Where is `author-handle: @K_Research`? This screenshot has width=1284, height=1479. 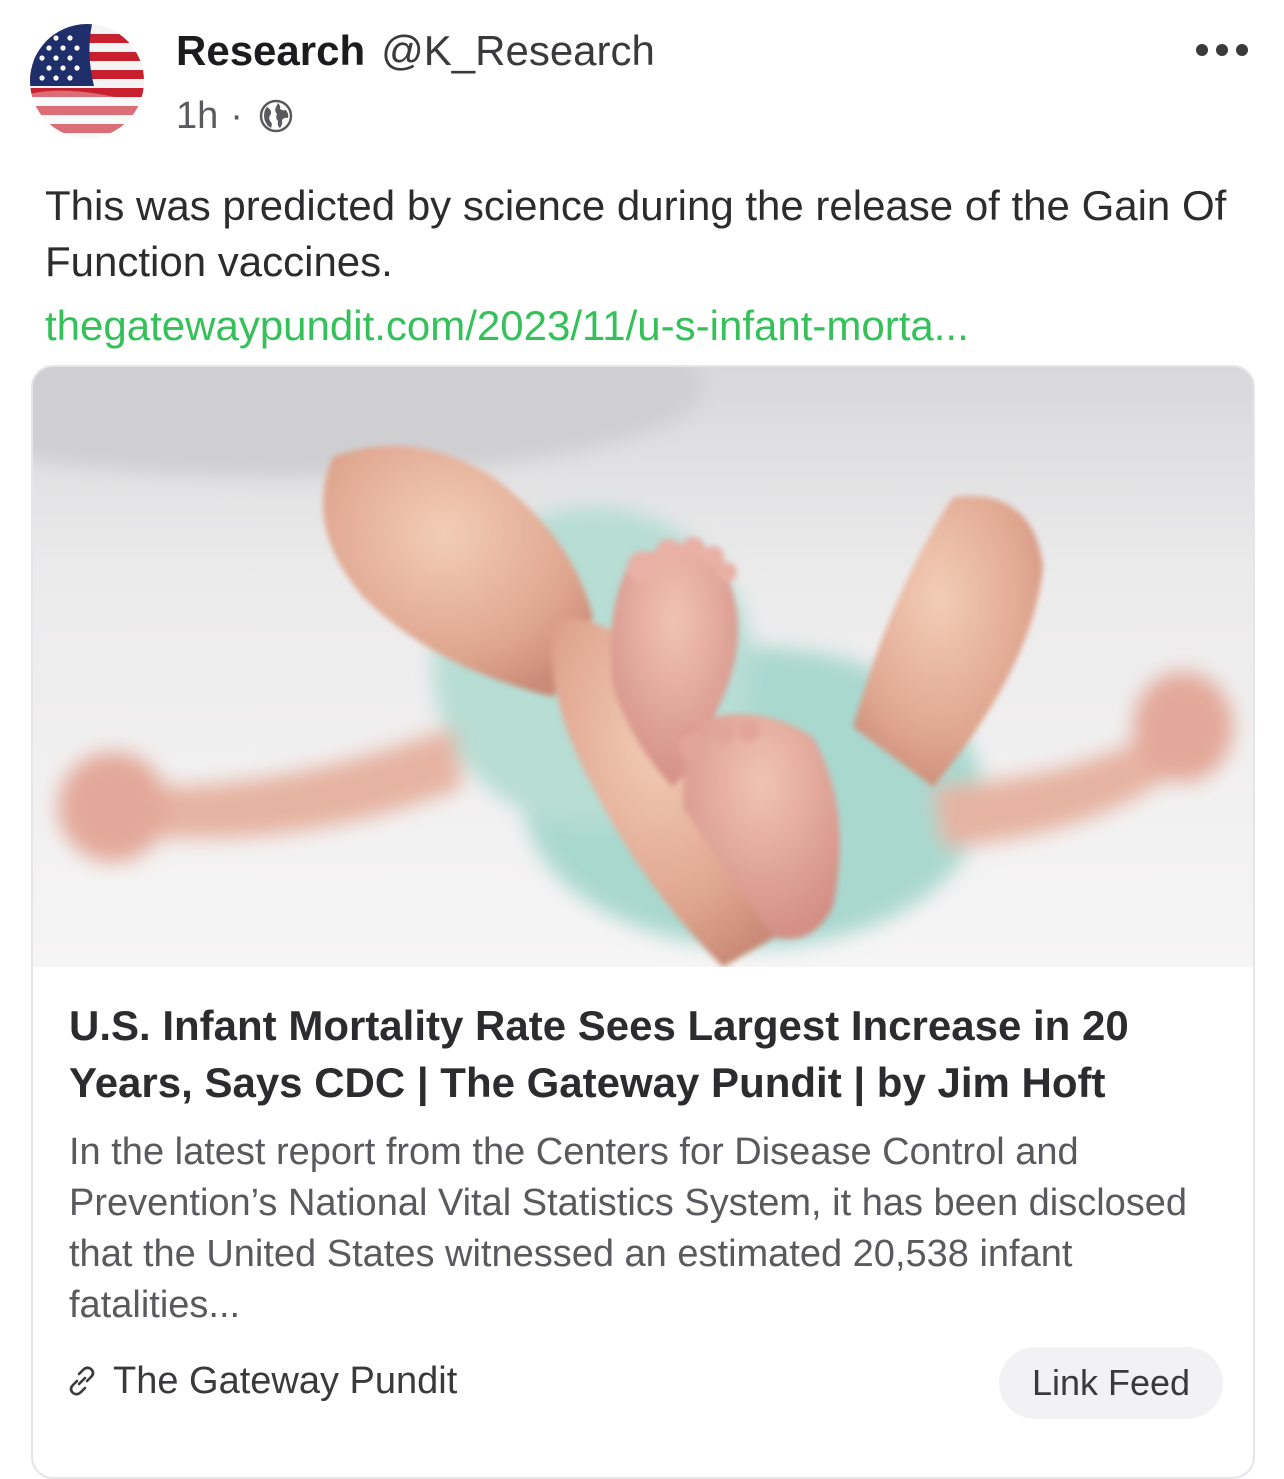
author-handle: @K_Research is located at coordinates (518, 50).